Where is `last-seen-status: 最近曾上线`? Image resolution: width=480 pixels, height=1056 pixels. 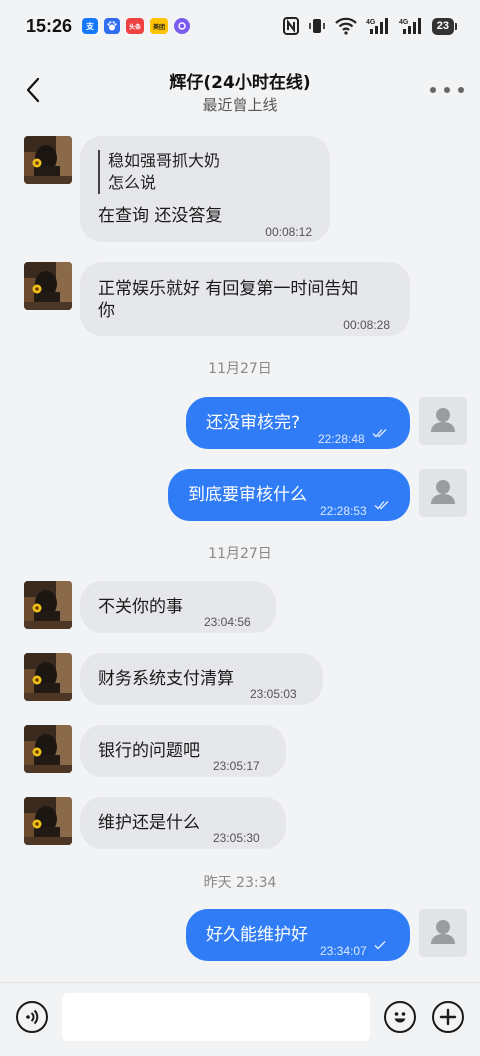
last-seen-status: 最近曾上线 is located at coordinates (240, 105).